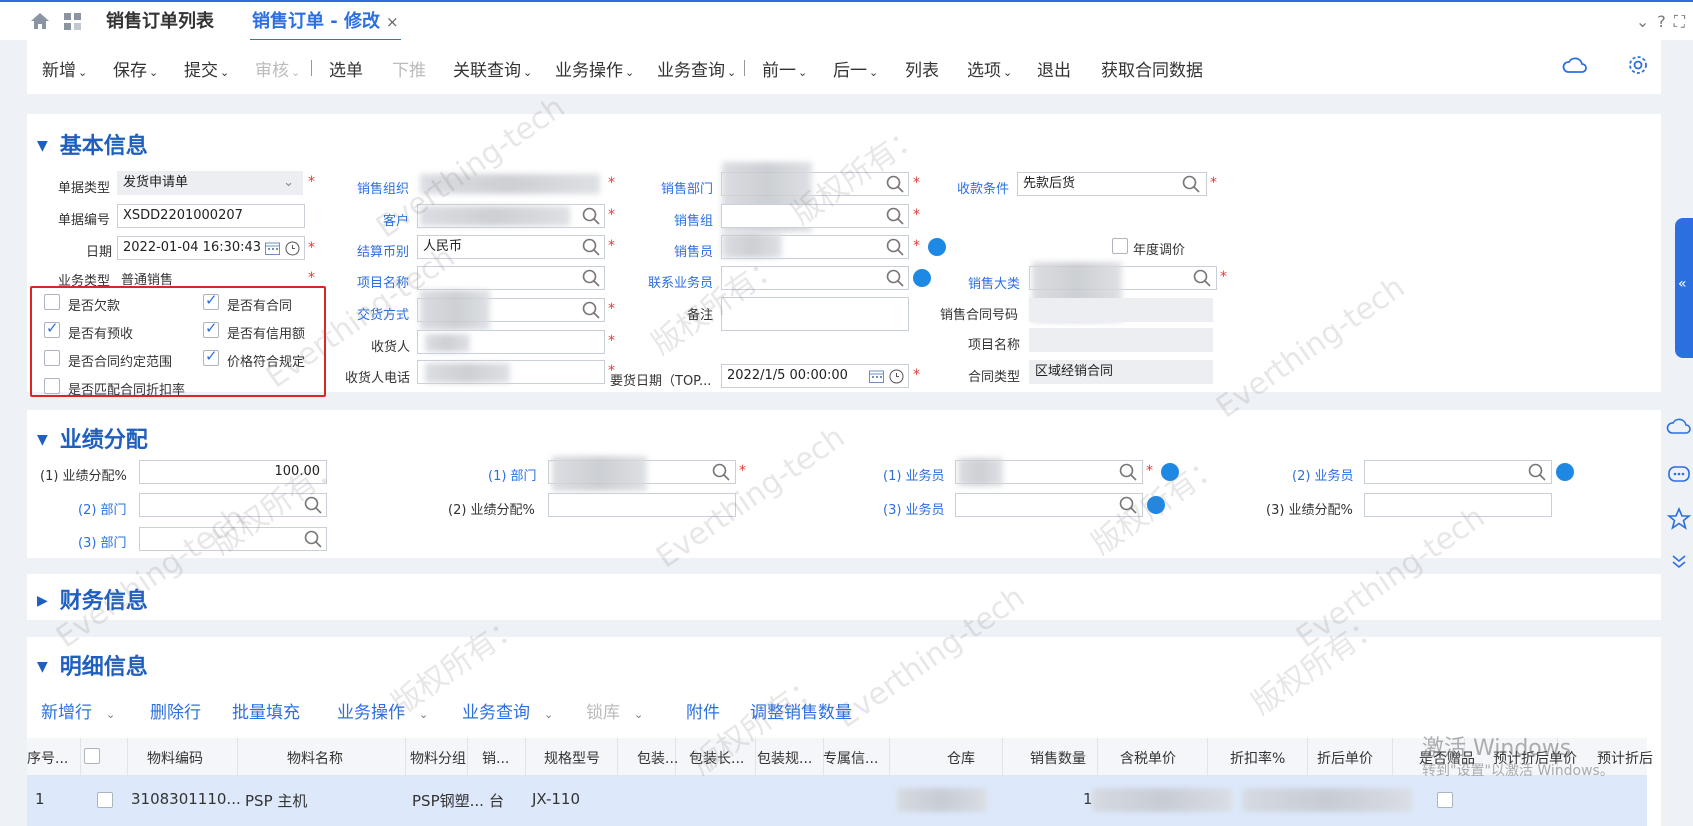 Image resolution: width=1693 pixels, height=826 pixels. What do you see at coordinates (1638, 65) in the screenshot?
I see `gear-icon` at bounding box center [1638, 65].